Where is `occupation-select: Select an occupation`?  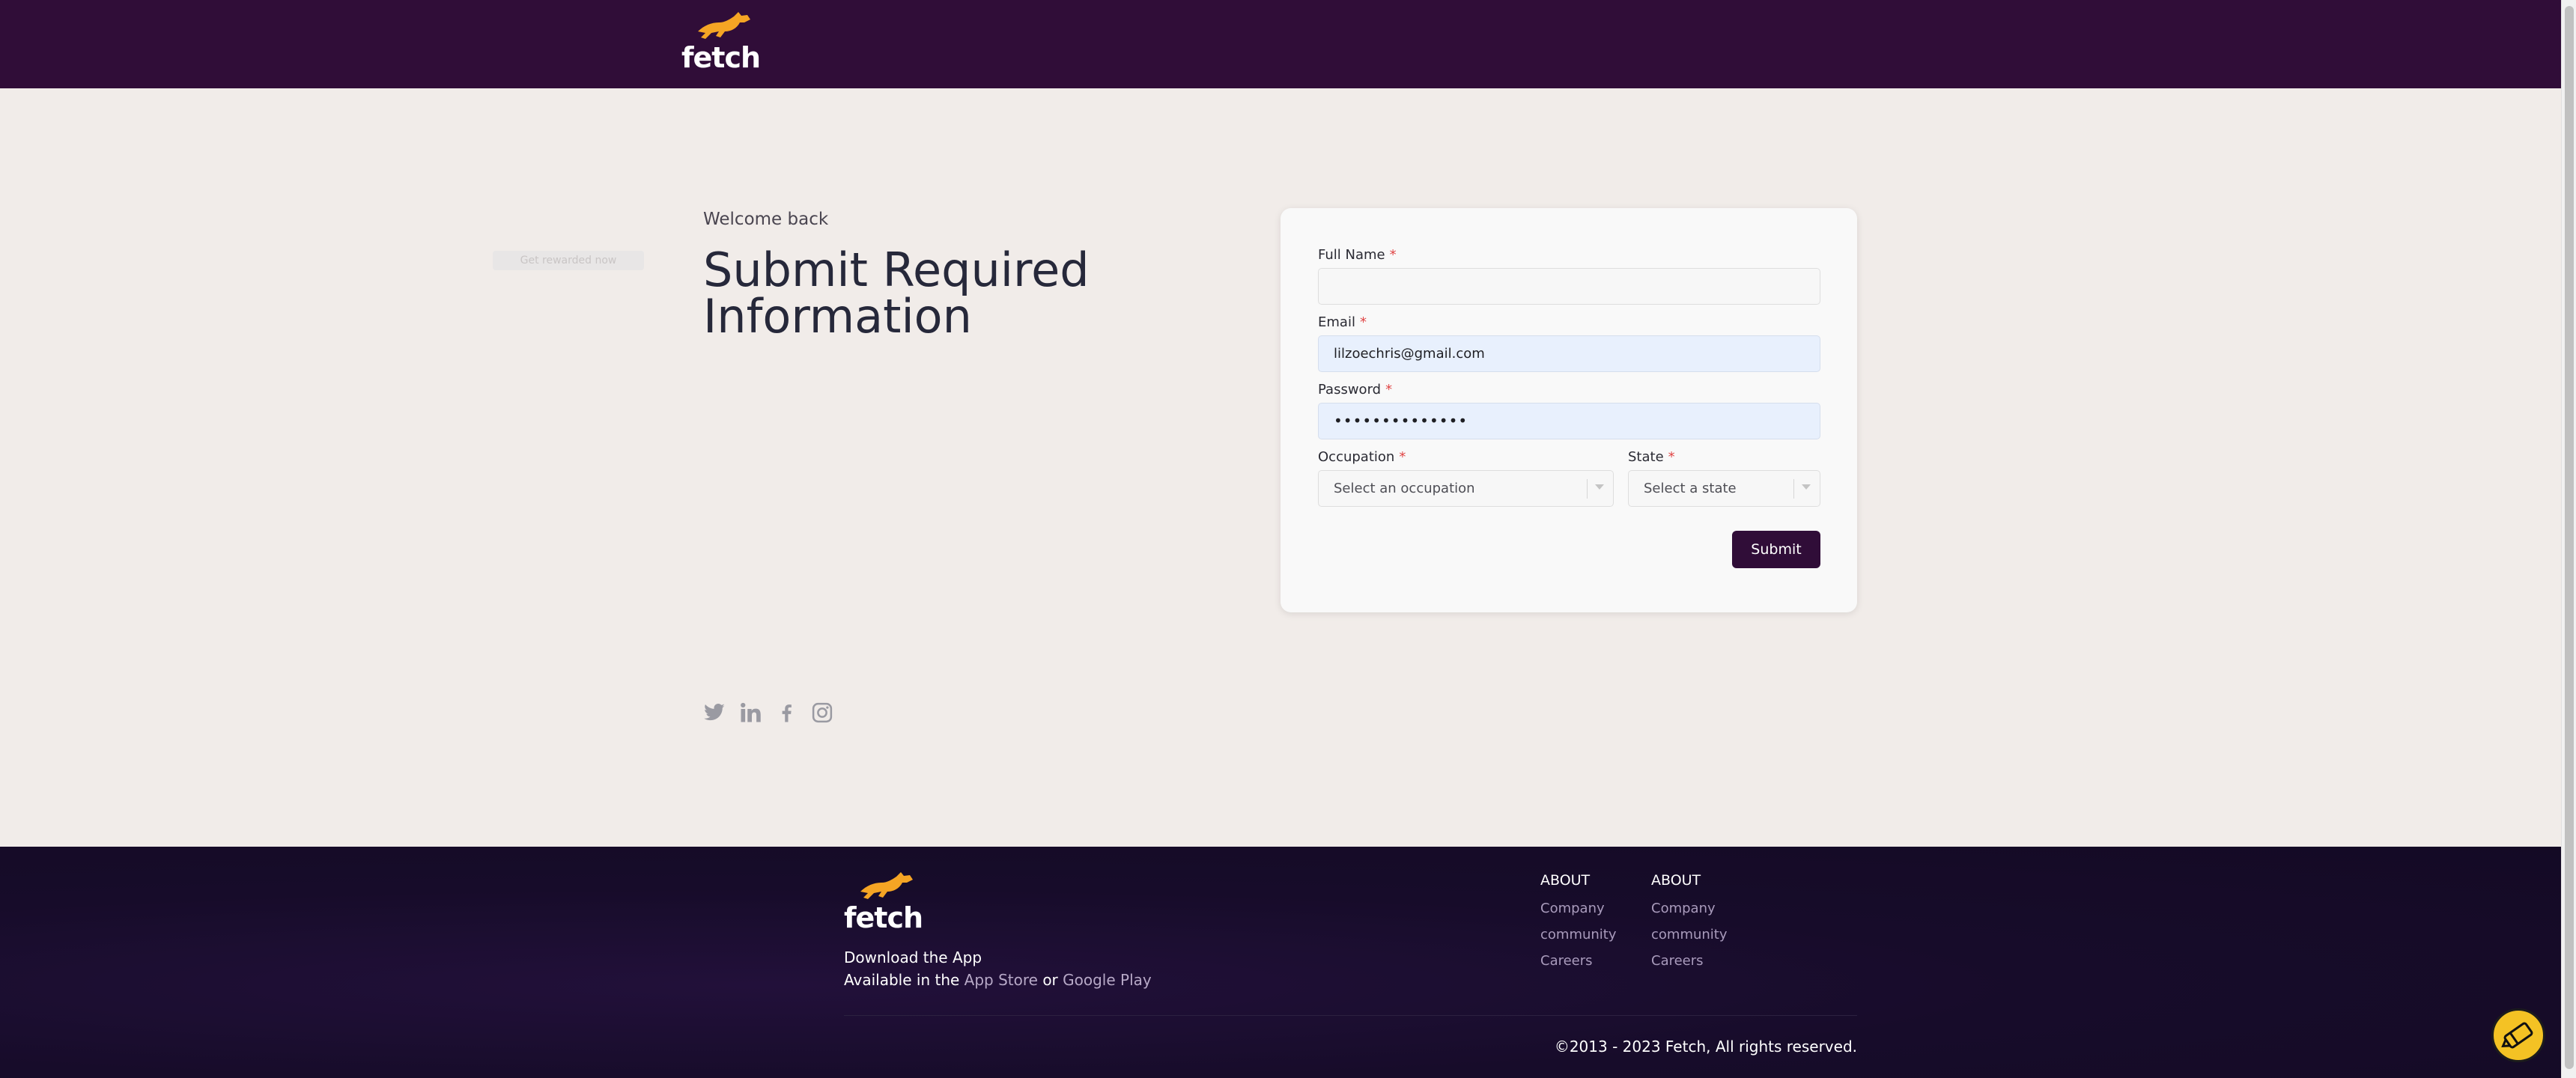 occupation-select: Select an occupation is located at coordinates (1466, 488).